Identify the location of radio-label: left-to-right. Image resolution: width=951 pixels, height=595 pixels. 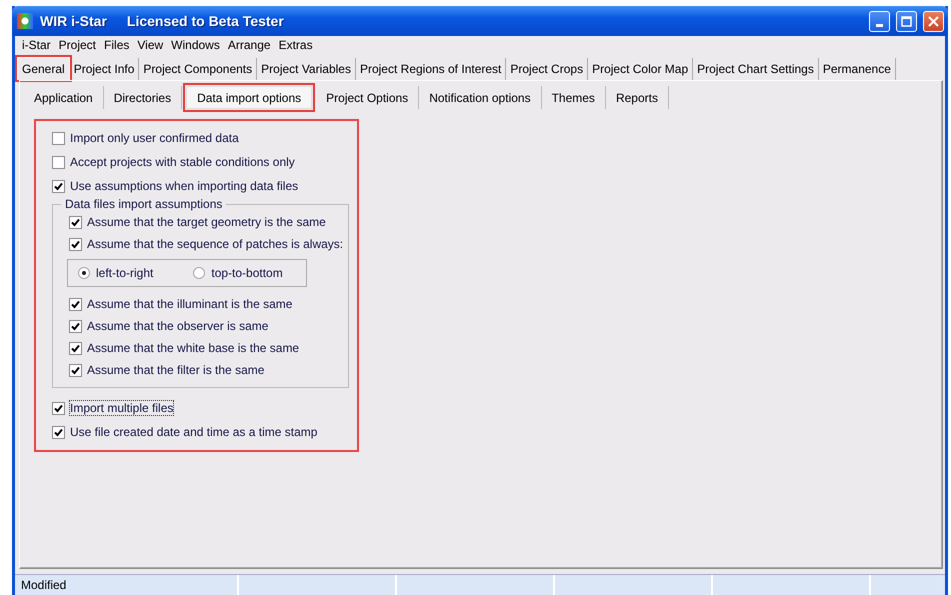
(125, 273).